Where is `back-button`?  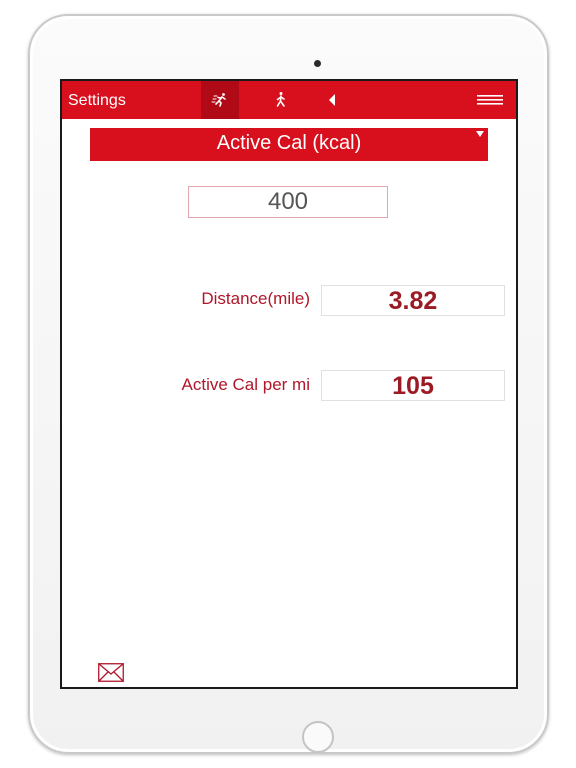
back-button is located at coordinates (333, 100).